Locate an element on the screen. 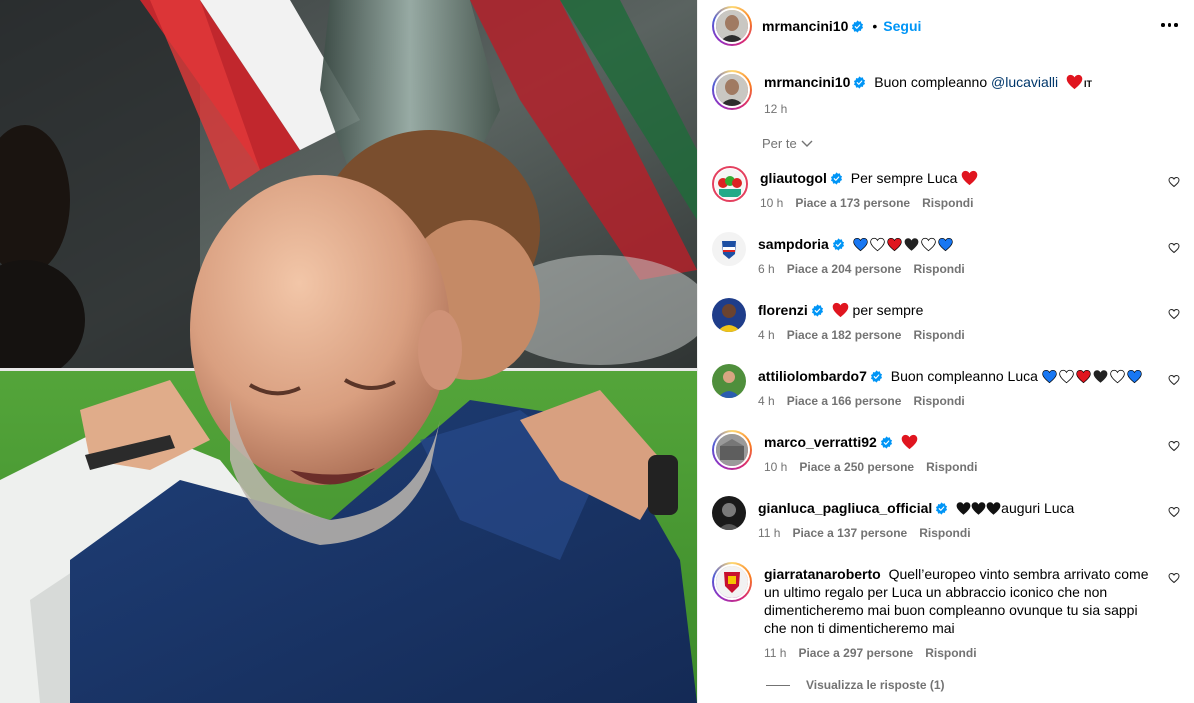  comment-text: per sempre is located at coordinates (886, 310).